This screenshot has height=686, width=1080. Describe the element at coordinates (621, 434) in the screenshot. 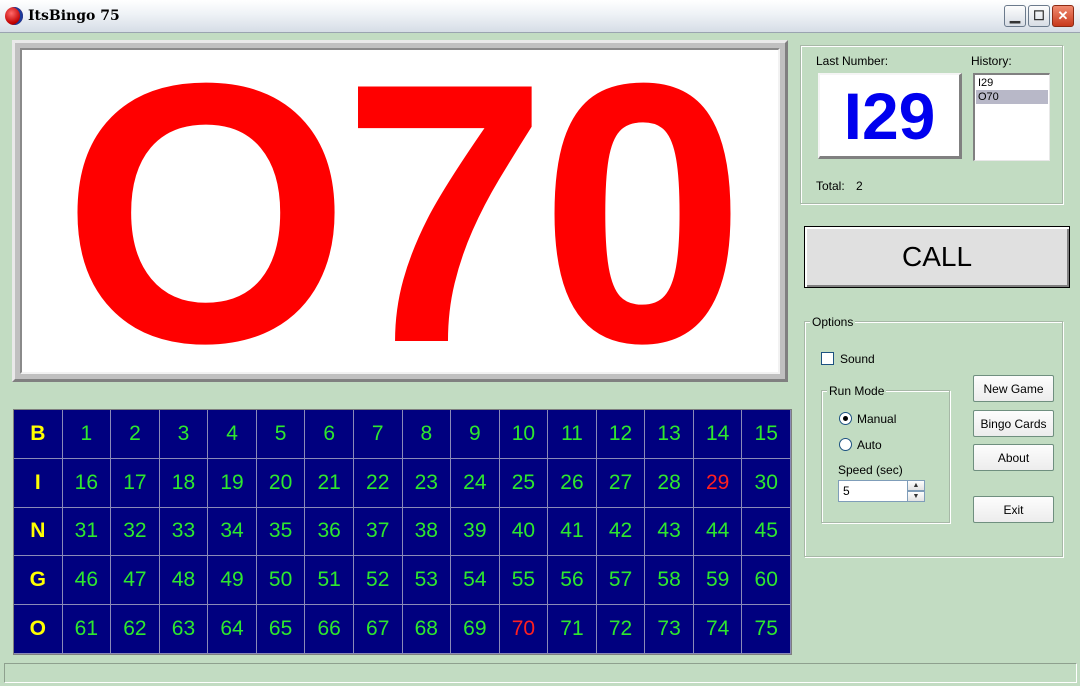

I see `board-cell-12: 12` at that location.